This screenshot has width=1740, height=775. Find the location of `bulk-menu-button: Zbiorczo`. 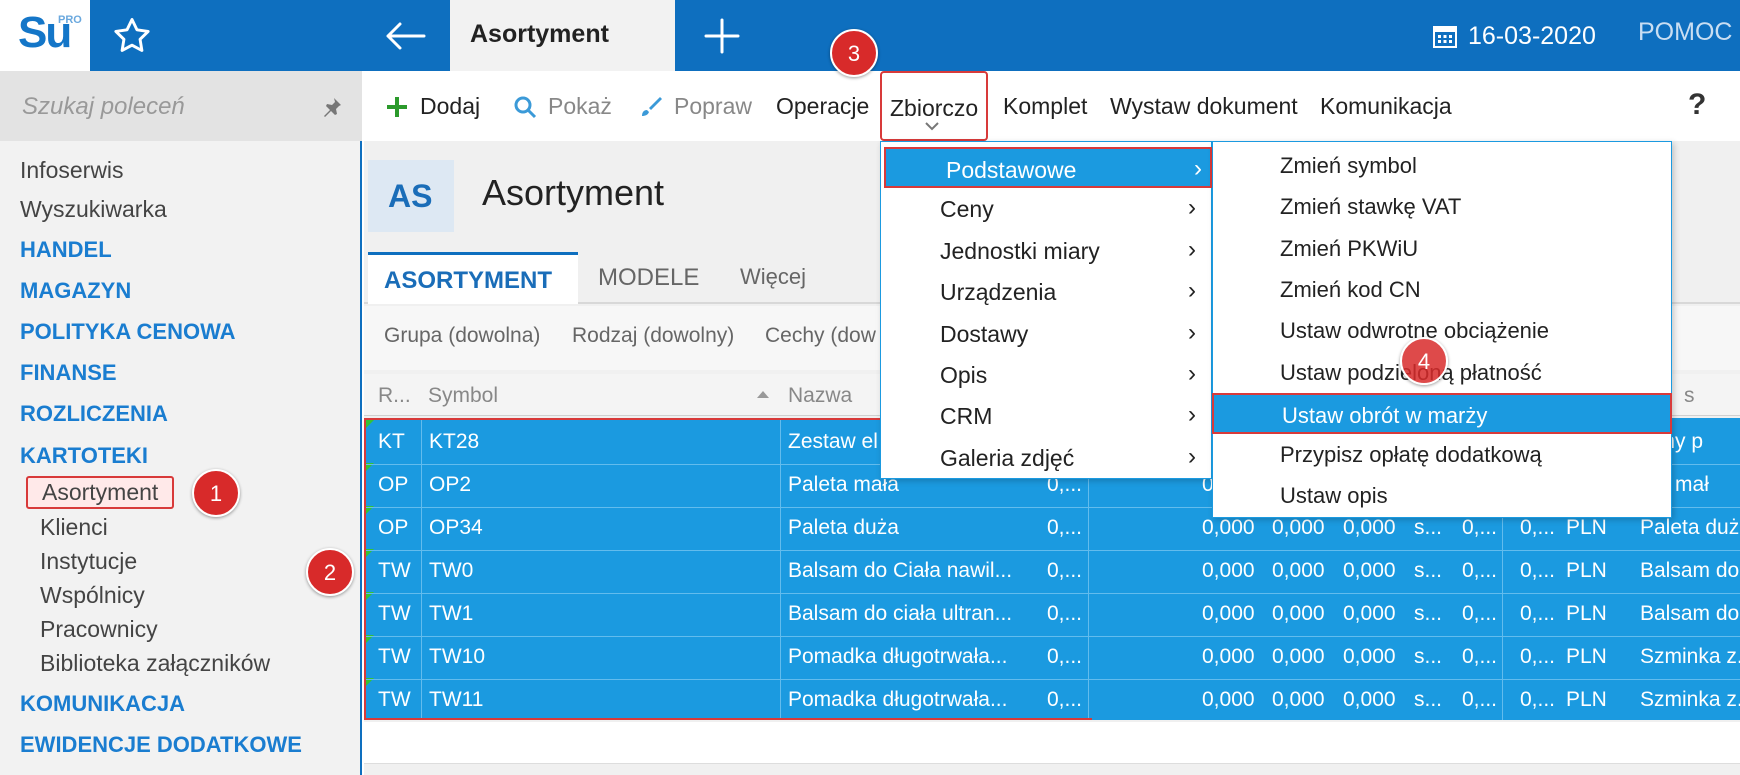

bulk-menu-button: Zbiorczo is located at coordinates (934, 106).